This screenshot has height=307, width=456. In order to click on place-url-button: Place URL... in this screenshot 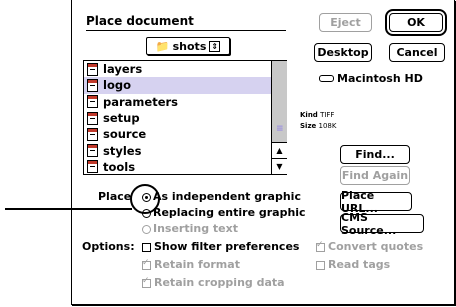, I will do `click(376, 202)`.